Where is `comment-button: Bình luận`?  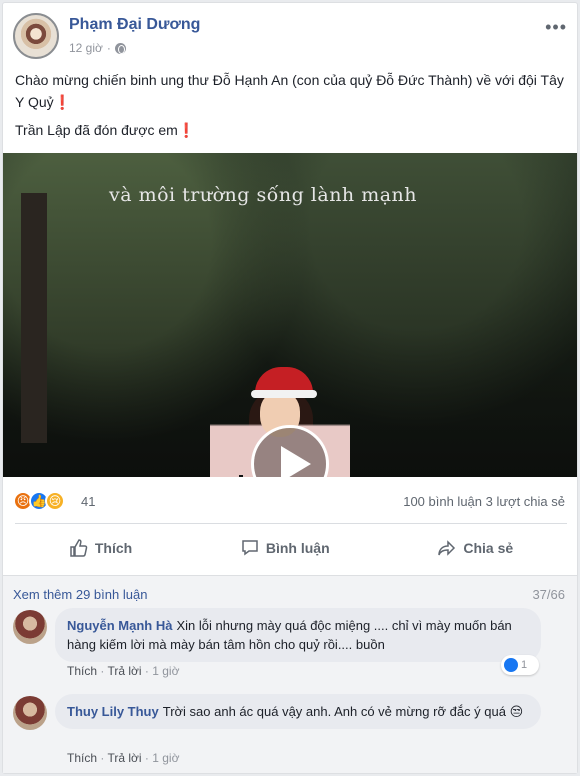 comment-button: Bình luận is located at coordinates (285, 548).